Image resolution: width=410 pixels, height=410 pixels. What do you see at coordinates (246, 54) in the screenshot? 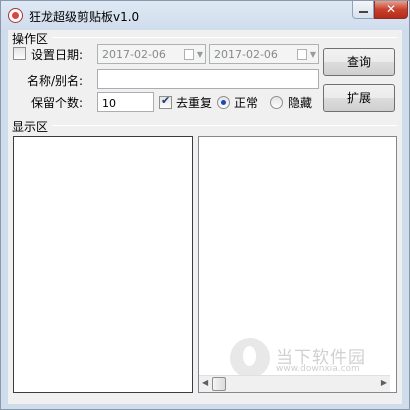
I see `date-to-value: 2017-02-06` at bounding box center [246, 54].